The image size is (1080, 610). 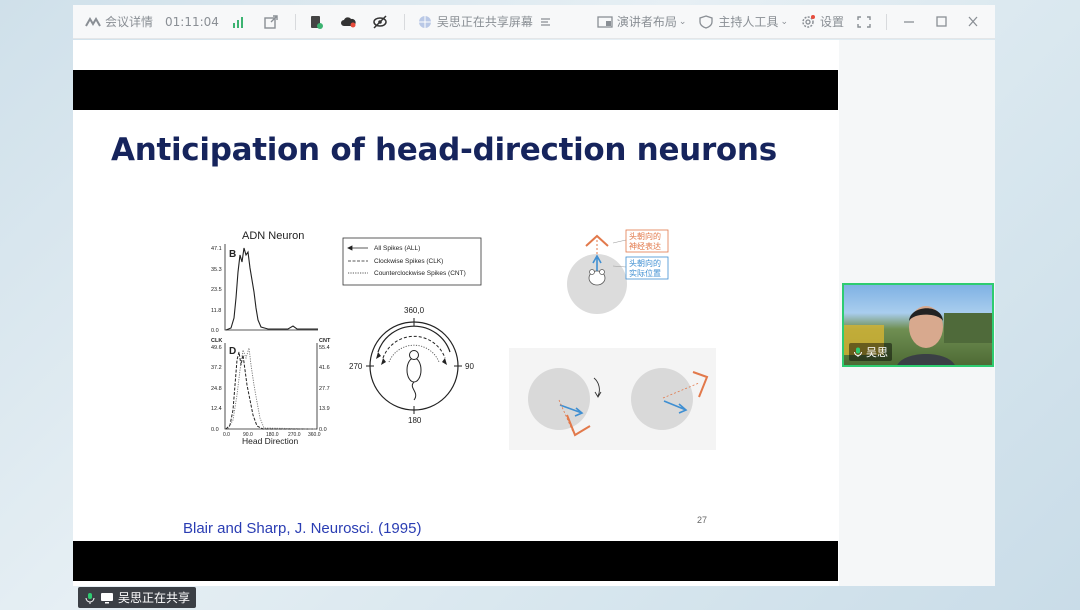 What do you see at coordinates (911, 22) in the screenshot?
I see `minimize-icon` at bounding box center [911, 22].